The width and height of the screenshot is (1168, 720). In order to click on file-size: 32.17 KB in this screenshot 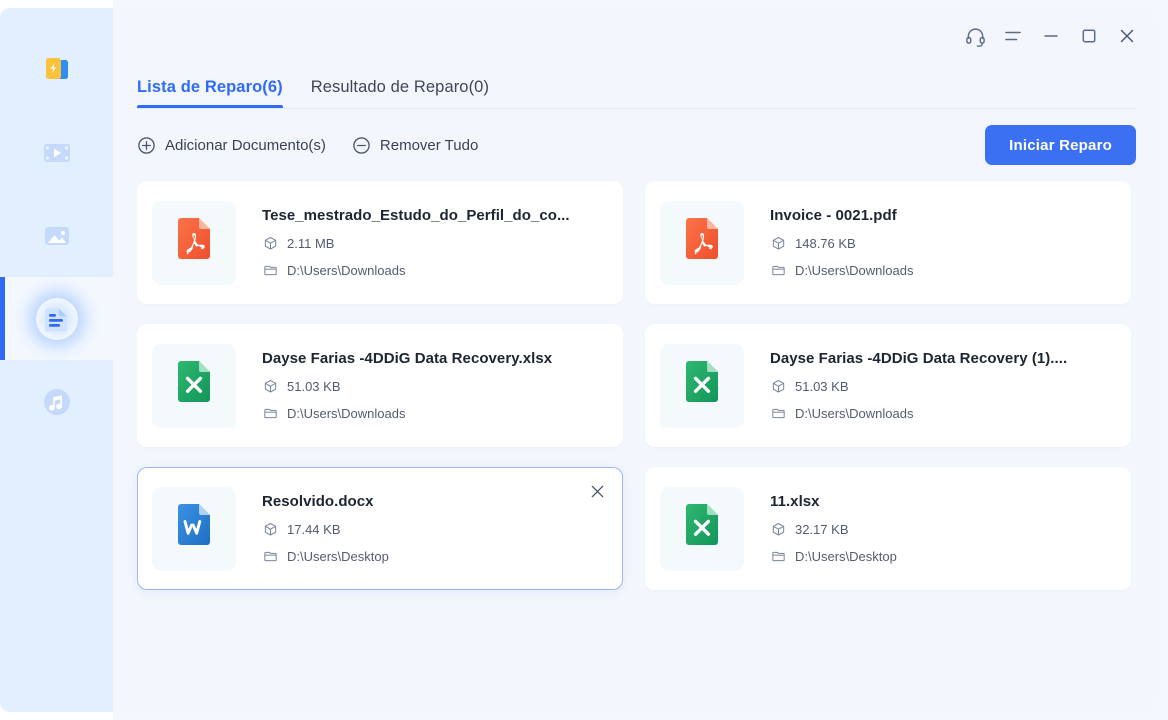, I will do `click(822, 529)`.